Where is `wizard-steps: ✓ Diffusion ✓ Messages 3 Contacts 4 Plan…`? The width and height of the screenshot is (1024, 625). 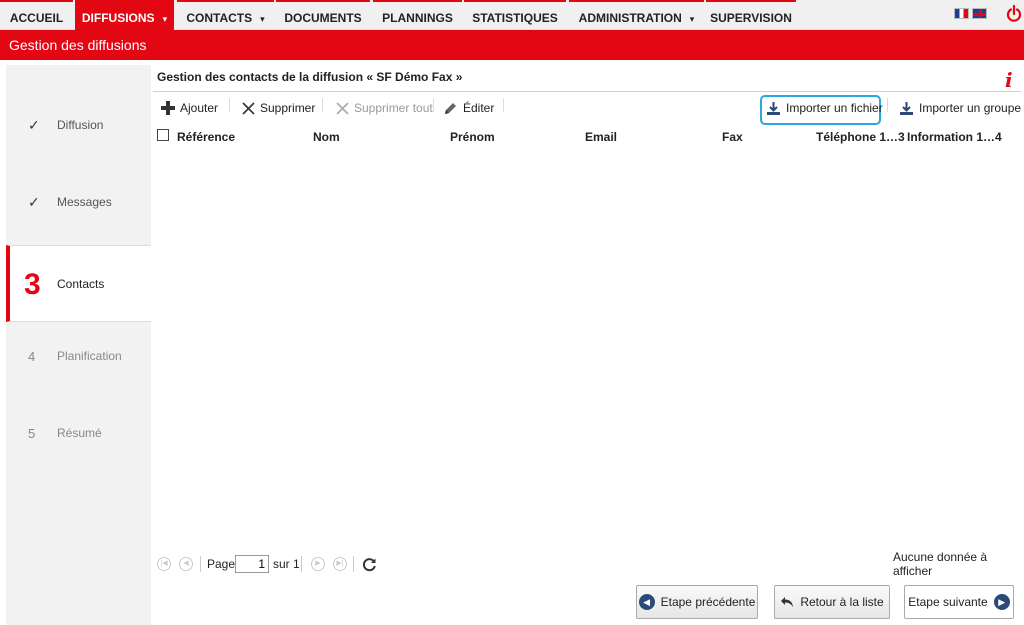 wizard-steps: ✓ Diffusion ✓ Messages 3 Contacts 4 Plan… is located at coordinates (78, 345).